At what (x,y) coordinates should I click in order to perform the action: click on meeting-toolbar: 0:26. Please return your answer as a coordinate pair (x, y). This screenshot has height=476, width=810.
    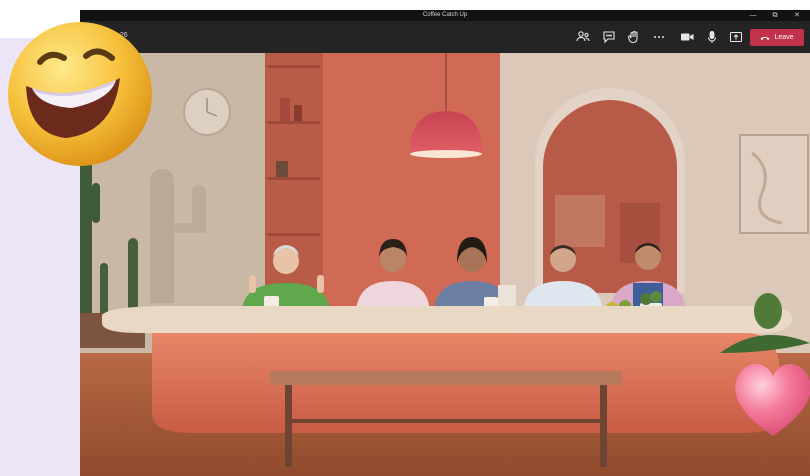
    Looking at the image, I should click on (445, 37).